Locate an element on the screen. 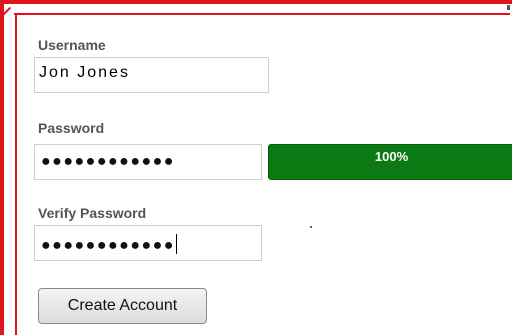 The image size is (512, 335). corner-arrow-icon is located at coordinates (8, 12).